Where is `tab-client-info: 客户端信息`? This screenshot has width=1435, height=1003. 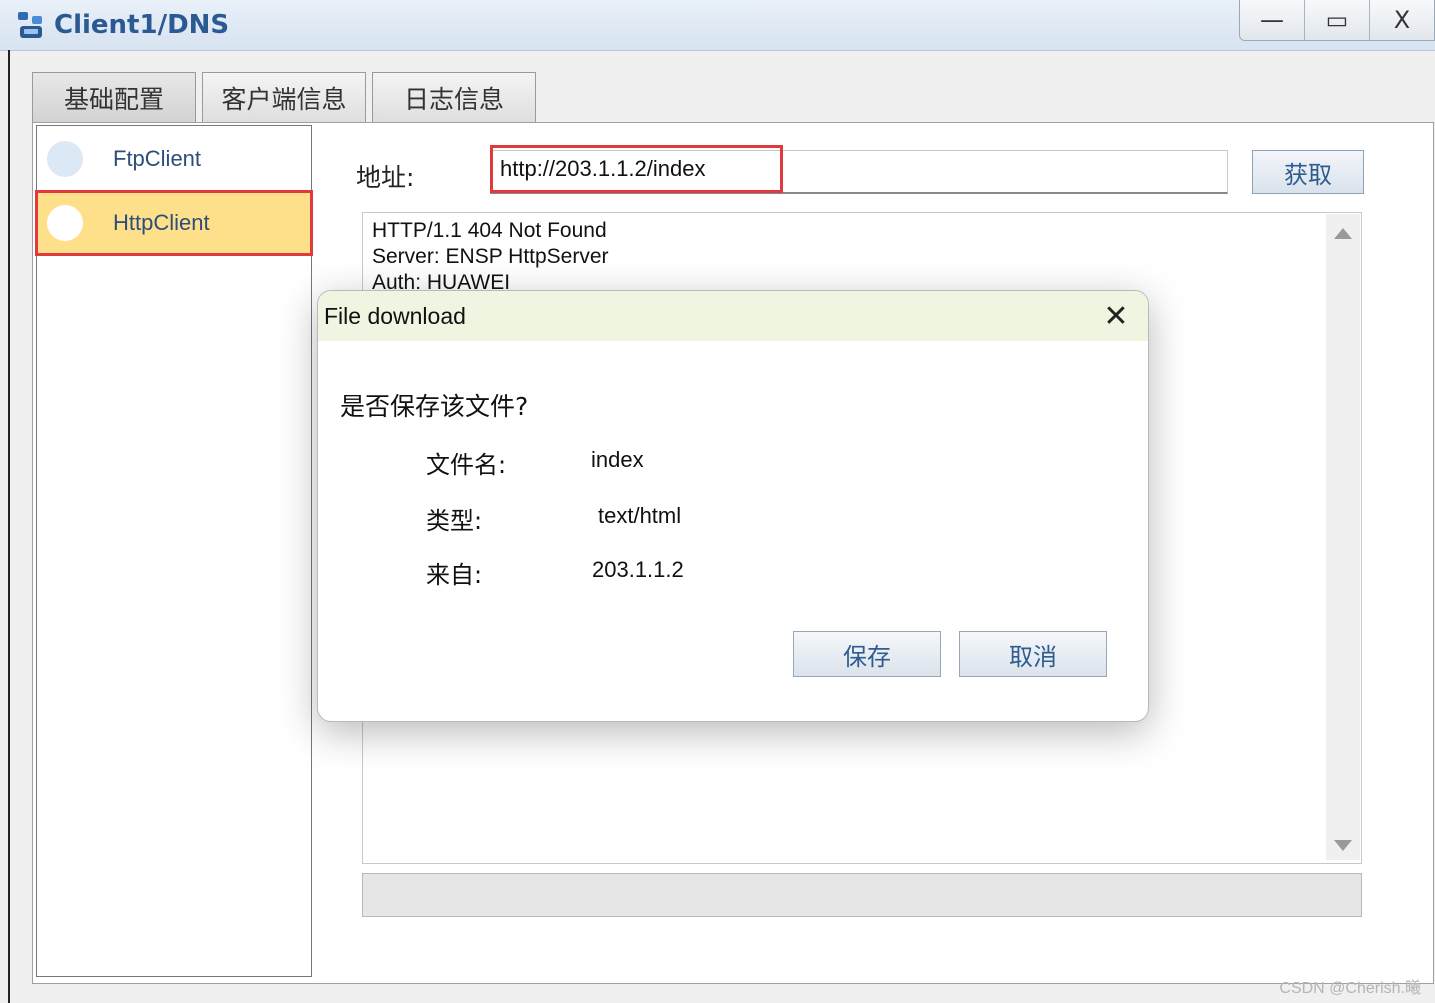
tab-client-info: 客户端信息 is located at coordinates (284, 97).